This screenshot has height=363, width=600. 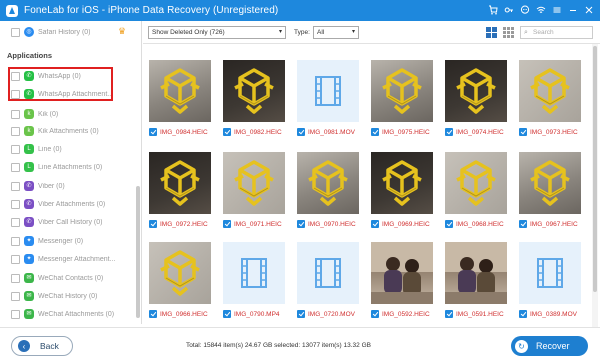 What do you see at coordinates (573, 10) in the screenshot?
I see `minimize-icon` at bounding box center [573, 10].